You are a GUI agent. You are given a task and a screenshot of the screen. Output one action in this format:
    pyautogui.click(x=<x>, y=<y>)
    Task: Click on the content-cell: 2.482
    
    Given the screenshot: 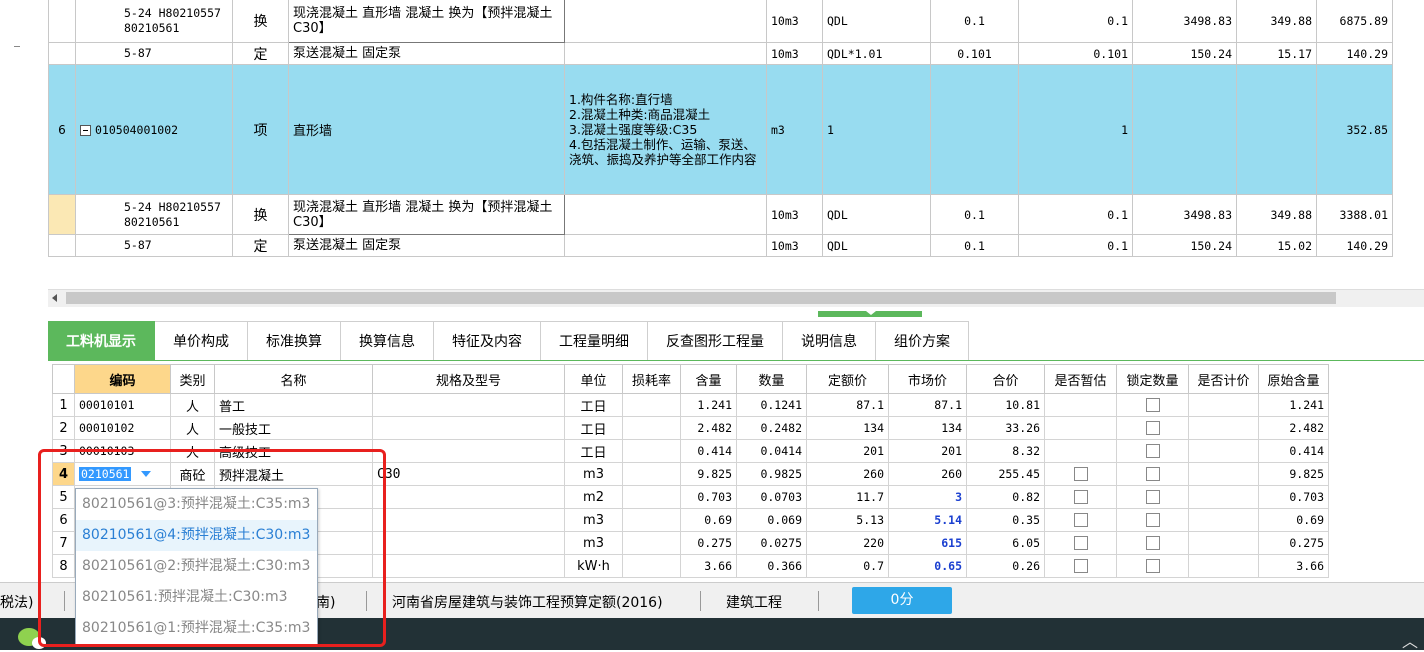 What is the action you would take?
    pyautogui.click(x=708, y=428)
    